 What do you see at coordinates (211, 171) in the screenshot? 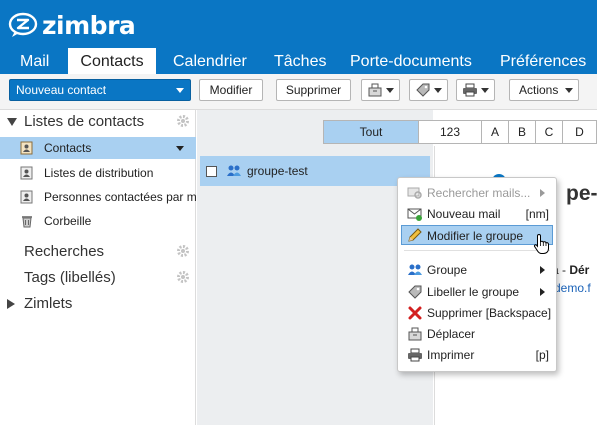
I see `row-checkbox` at bounding box center [211, 171].